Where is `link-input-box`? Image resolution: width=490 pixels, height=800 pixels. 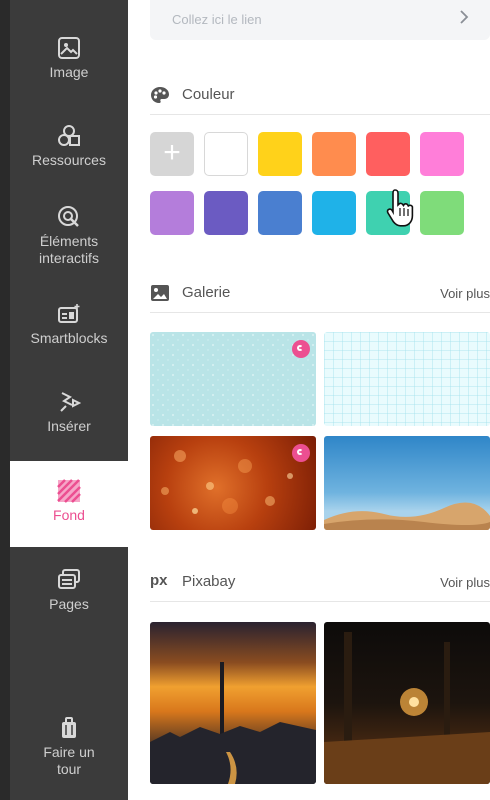
link-input-box is located at coordinates (320, 20).